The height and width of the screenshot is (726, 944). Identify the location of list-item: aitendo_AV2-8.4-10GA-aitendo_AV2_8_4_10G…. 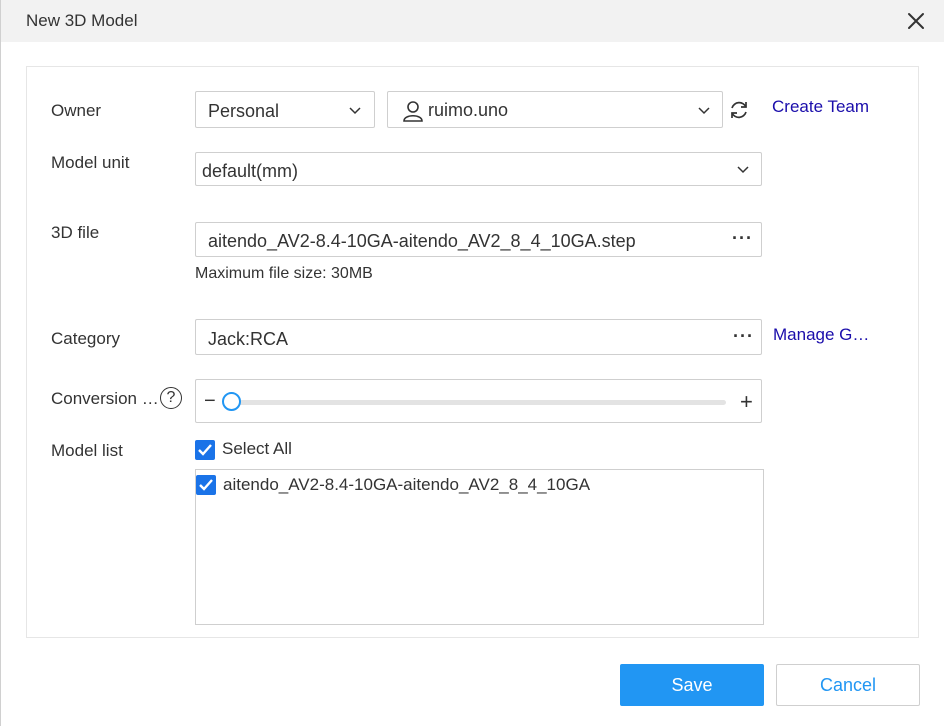
(476, 486).